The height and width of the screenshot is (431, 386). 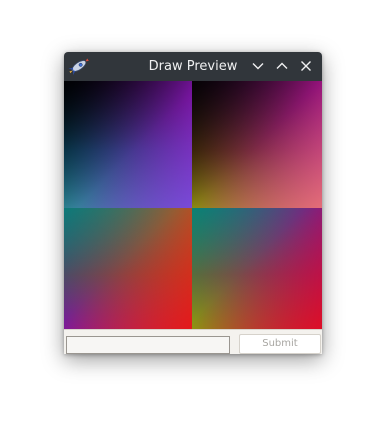 What do you see at coordinates (78, 67) in the screenshot?
I see `rocket-icon` at bounding box center [78, 67].